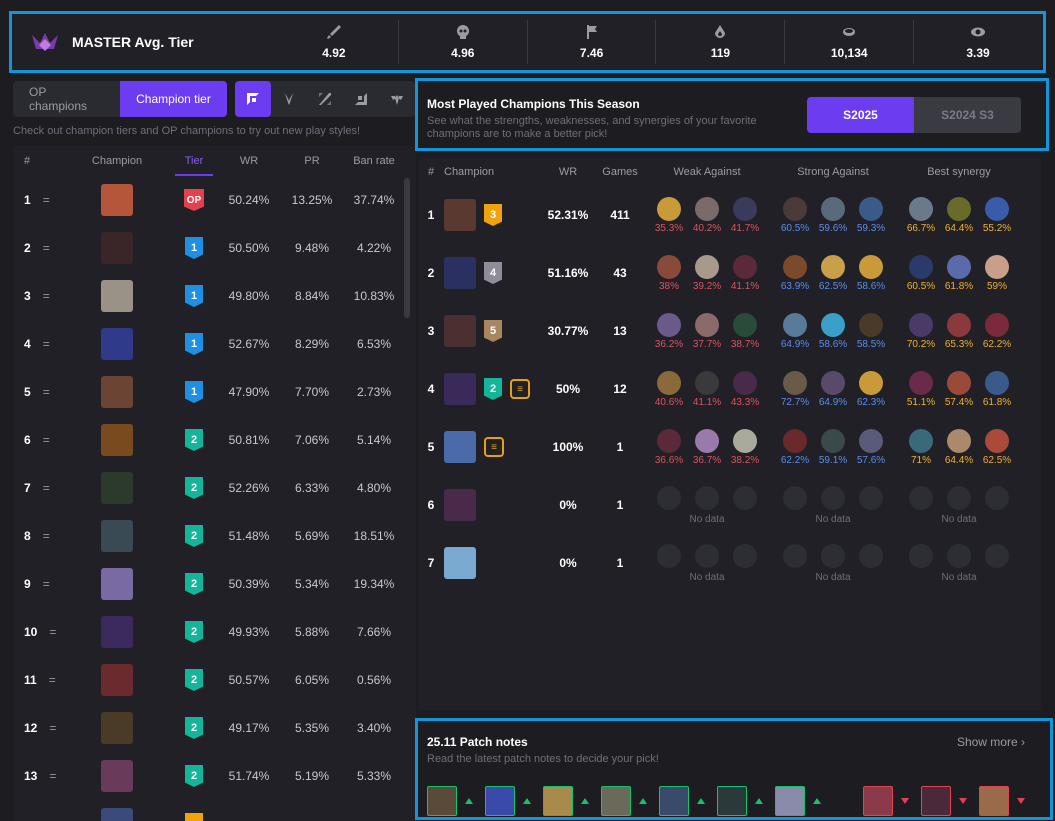 This screenshot has width=1055, height=821. Describe the element at coordinates (967, 115) in the screenshot. I see `season-s2024-s3-button: S2024 S3` at that location.